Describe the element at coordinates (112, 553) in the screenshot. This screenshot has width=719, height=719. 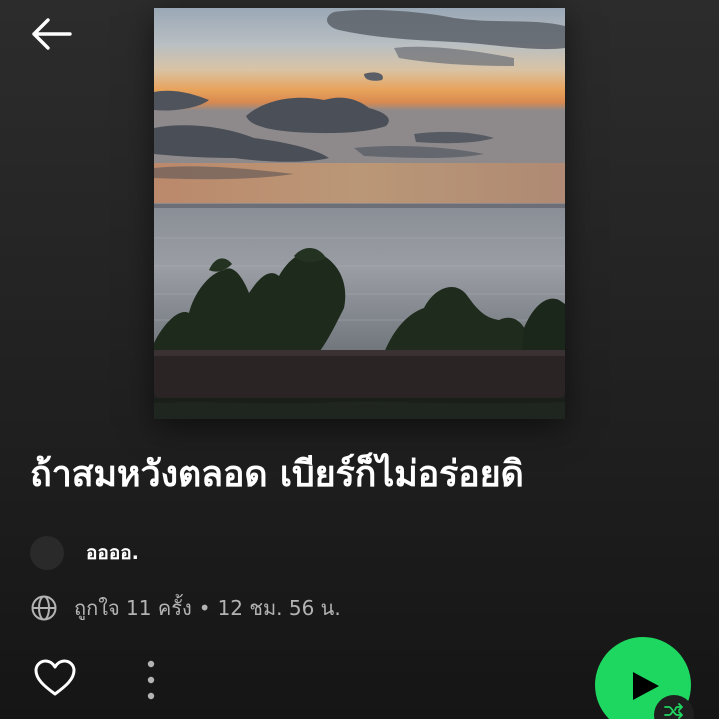
I see `owner-name: ออออ.` at that location.